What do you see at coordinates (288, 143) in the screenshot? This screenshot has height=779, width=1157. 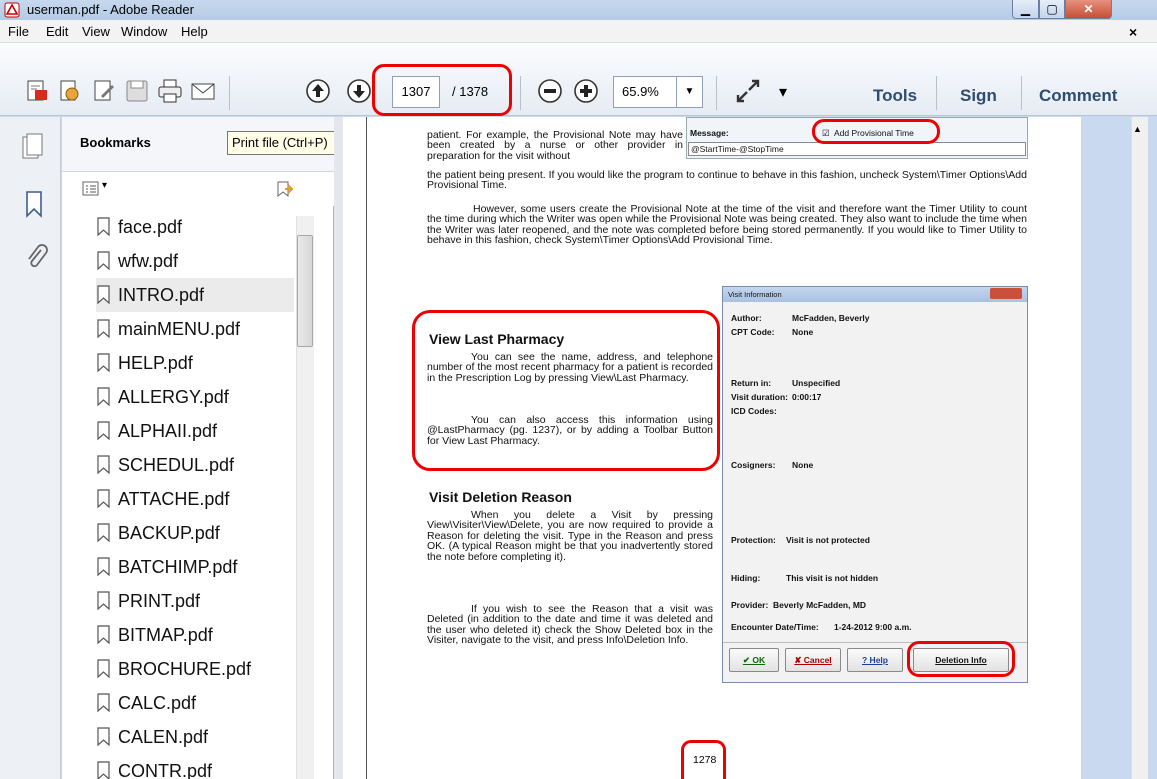 I see `print-tooltip: Print file (Ctrl+P)` at bounding box center [288, 143].